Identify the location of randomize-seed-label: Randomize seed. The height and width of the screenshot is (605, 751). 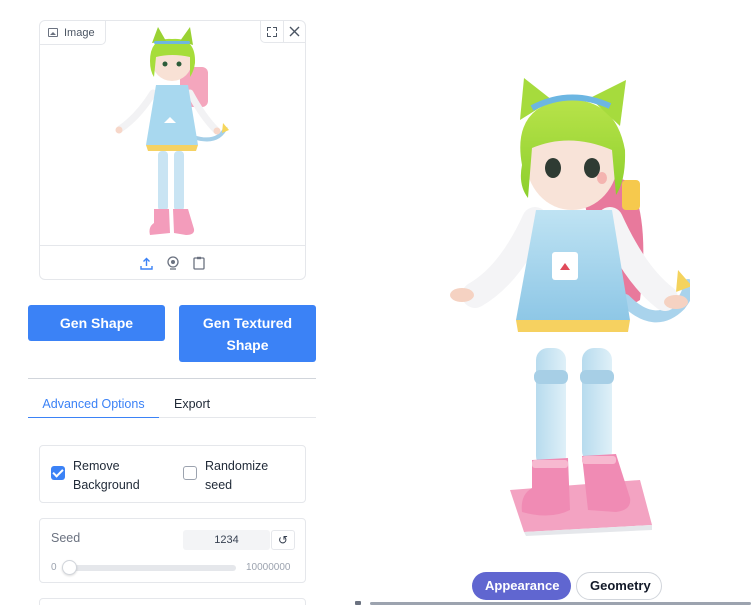
(237, 475).